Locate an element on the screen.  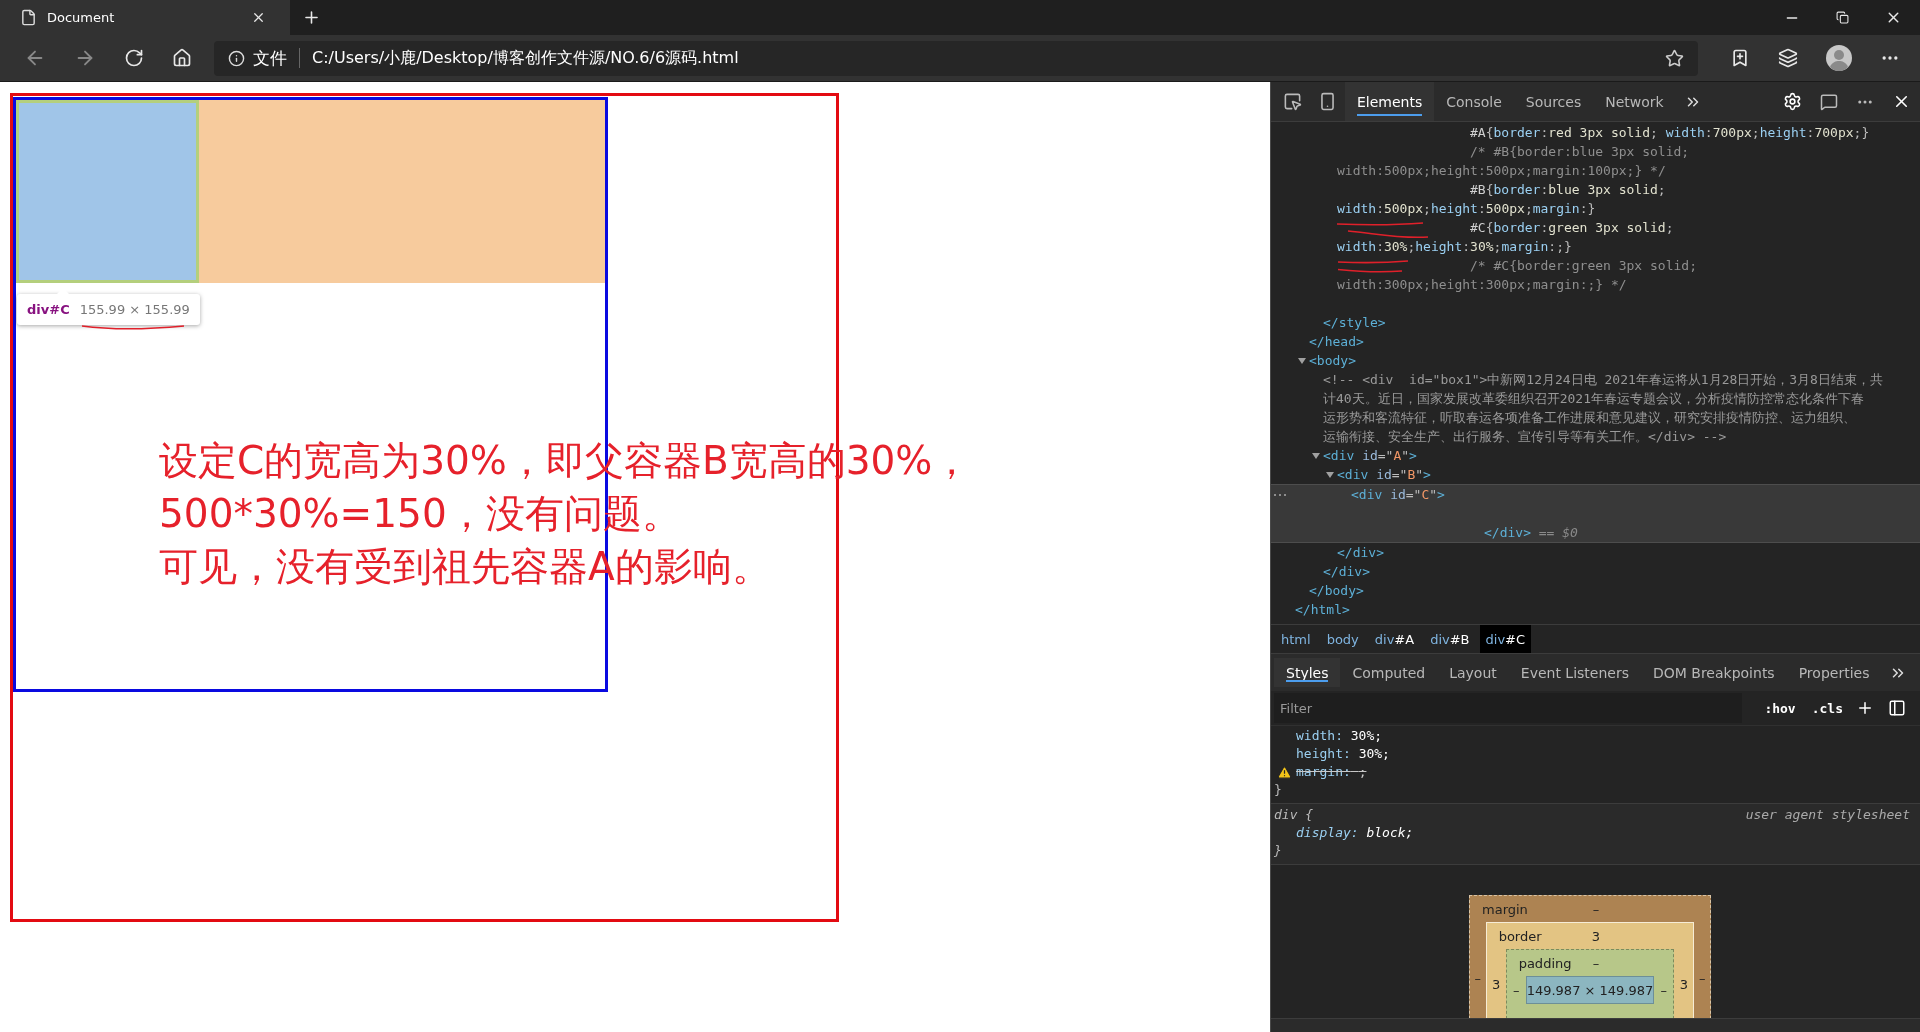
code-line: #B{border:blue 3px solid; is located at coordinates (1568, 190).